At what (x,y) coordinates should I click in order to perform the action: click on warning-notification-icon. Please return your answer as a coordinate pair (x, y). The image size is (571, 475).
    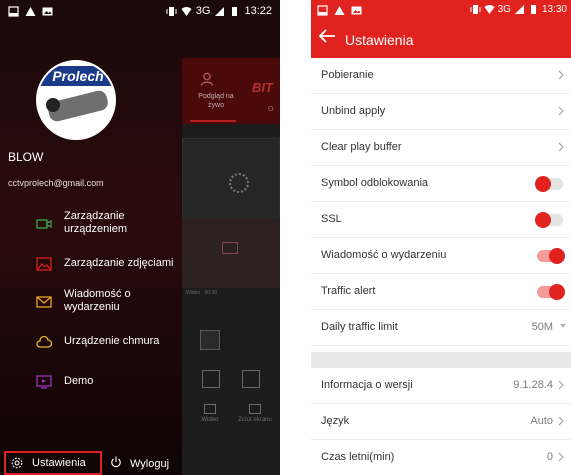
    Looking at the image, I should click on (30, 11).